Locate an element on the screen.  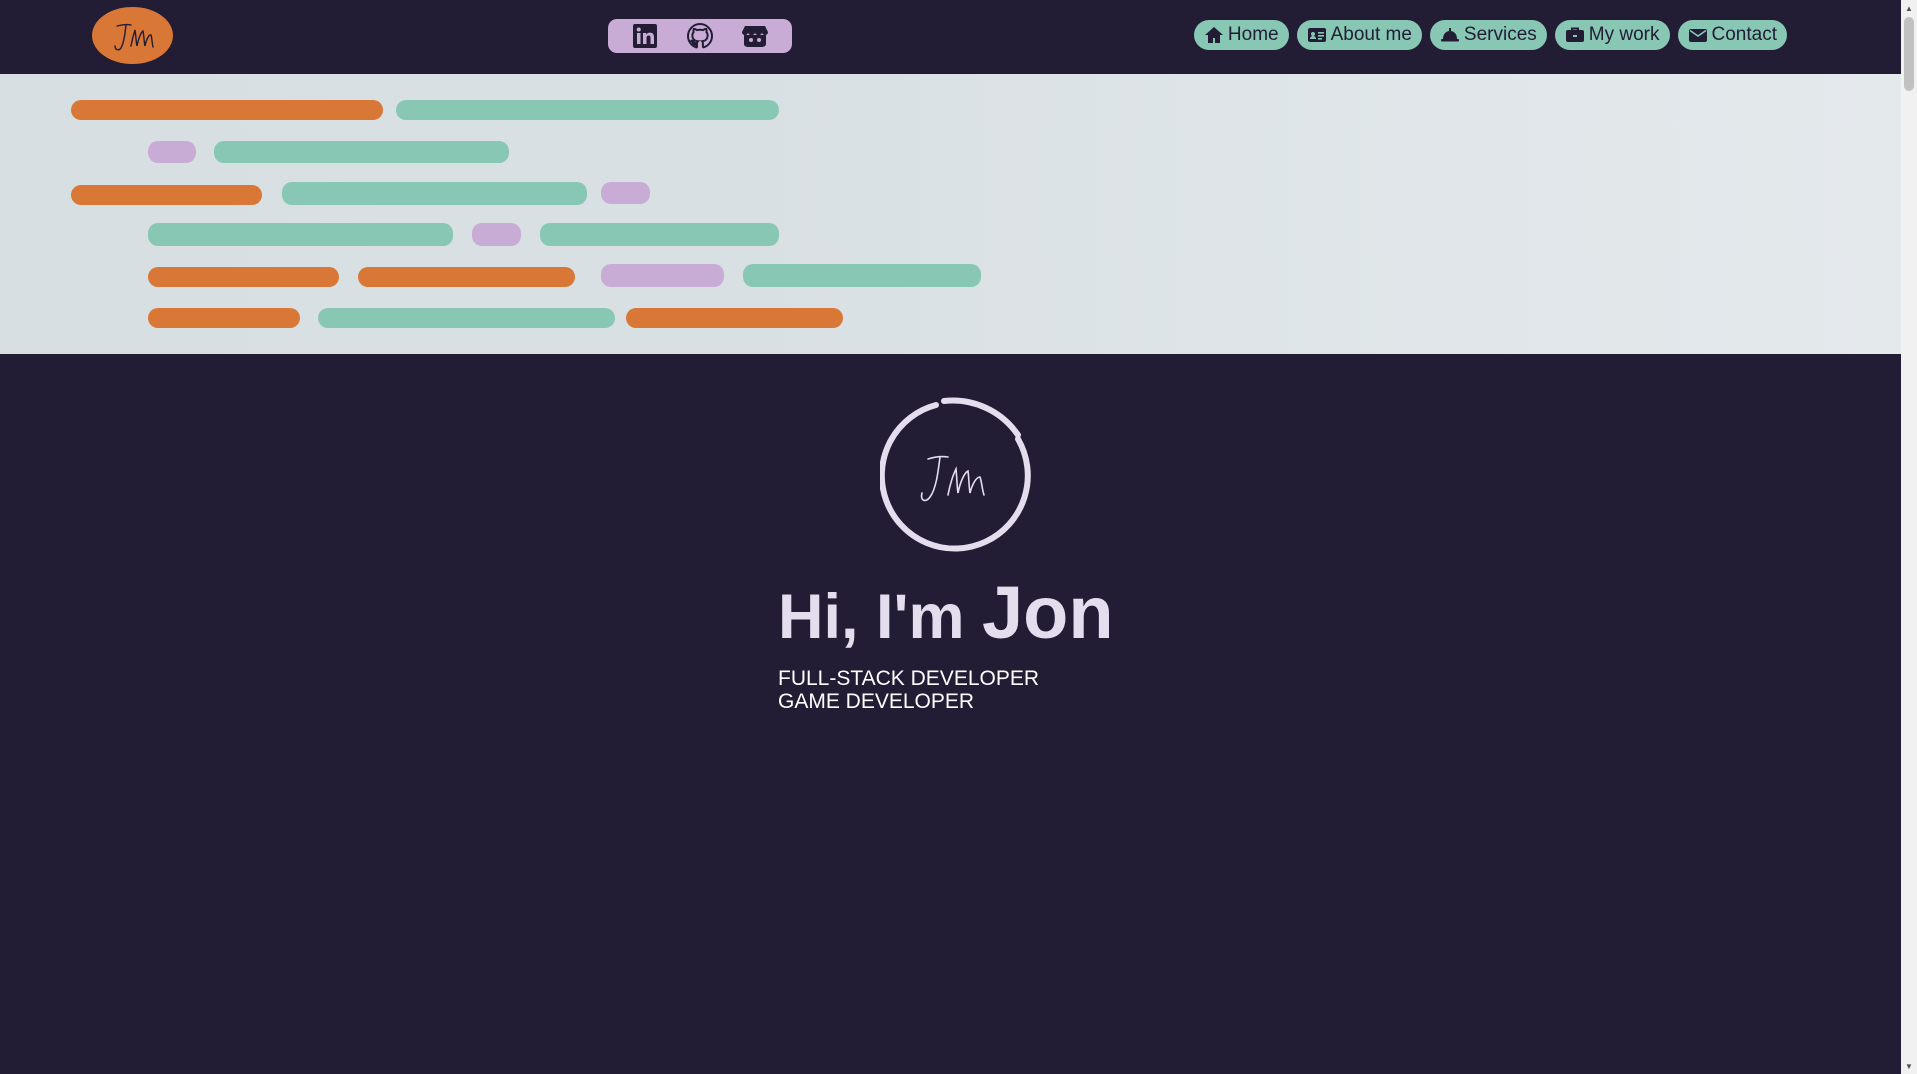
hero-heading: Hi, I'm Jon is located at coordinates (946, 612).